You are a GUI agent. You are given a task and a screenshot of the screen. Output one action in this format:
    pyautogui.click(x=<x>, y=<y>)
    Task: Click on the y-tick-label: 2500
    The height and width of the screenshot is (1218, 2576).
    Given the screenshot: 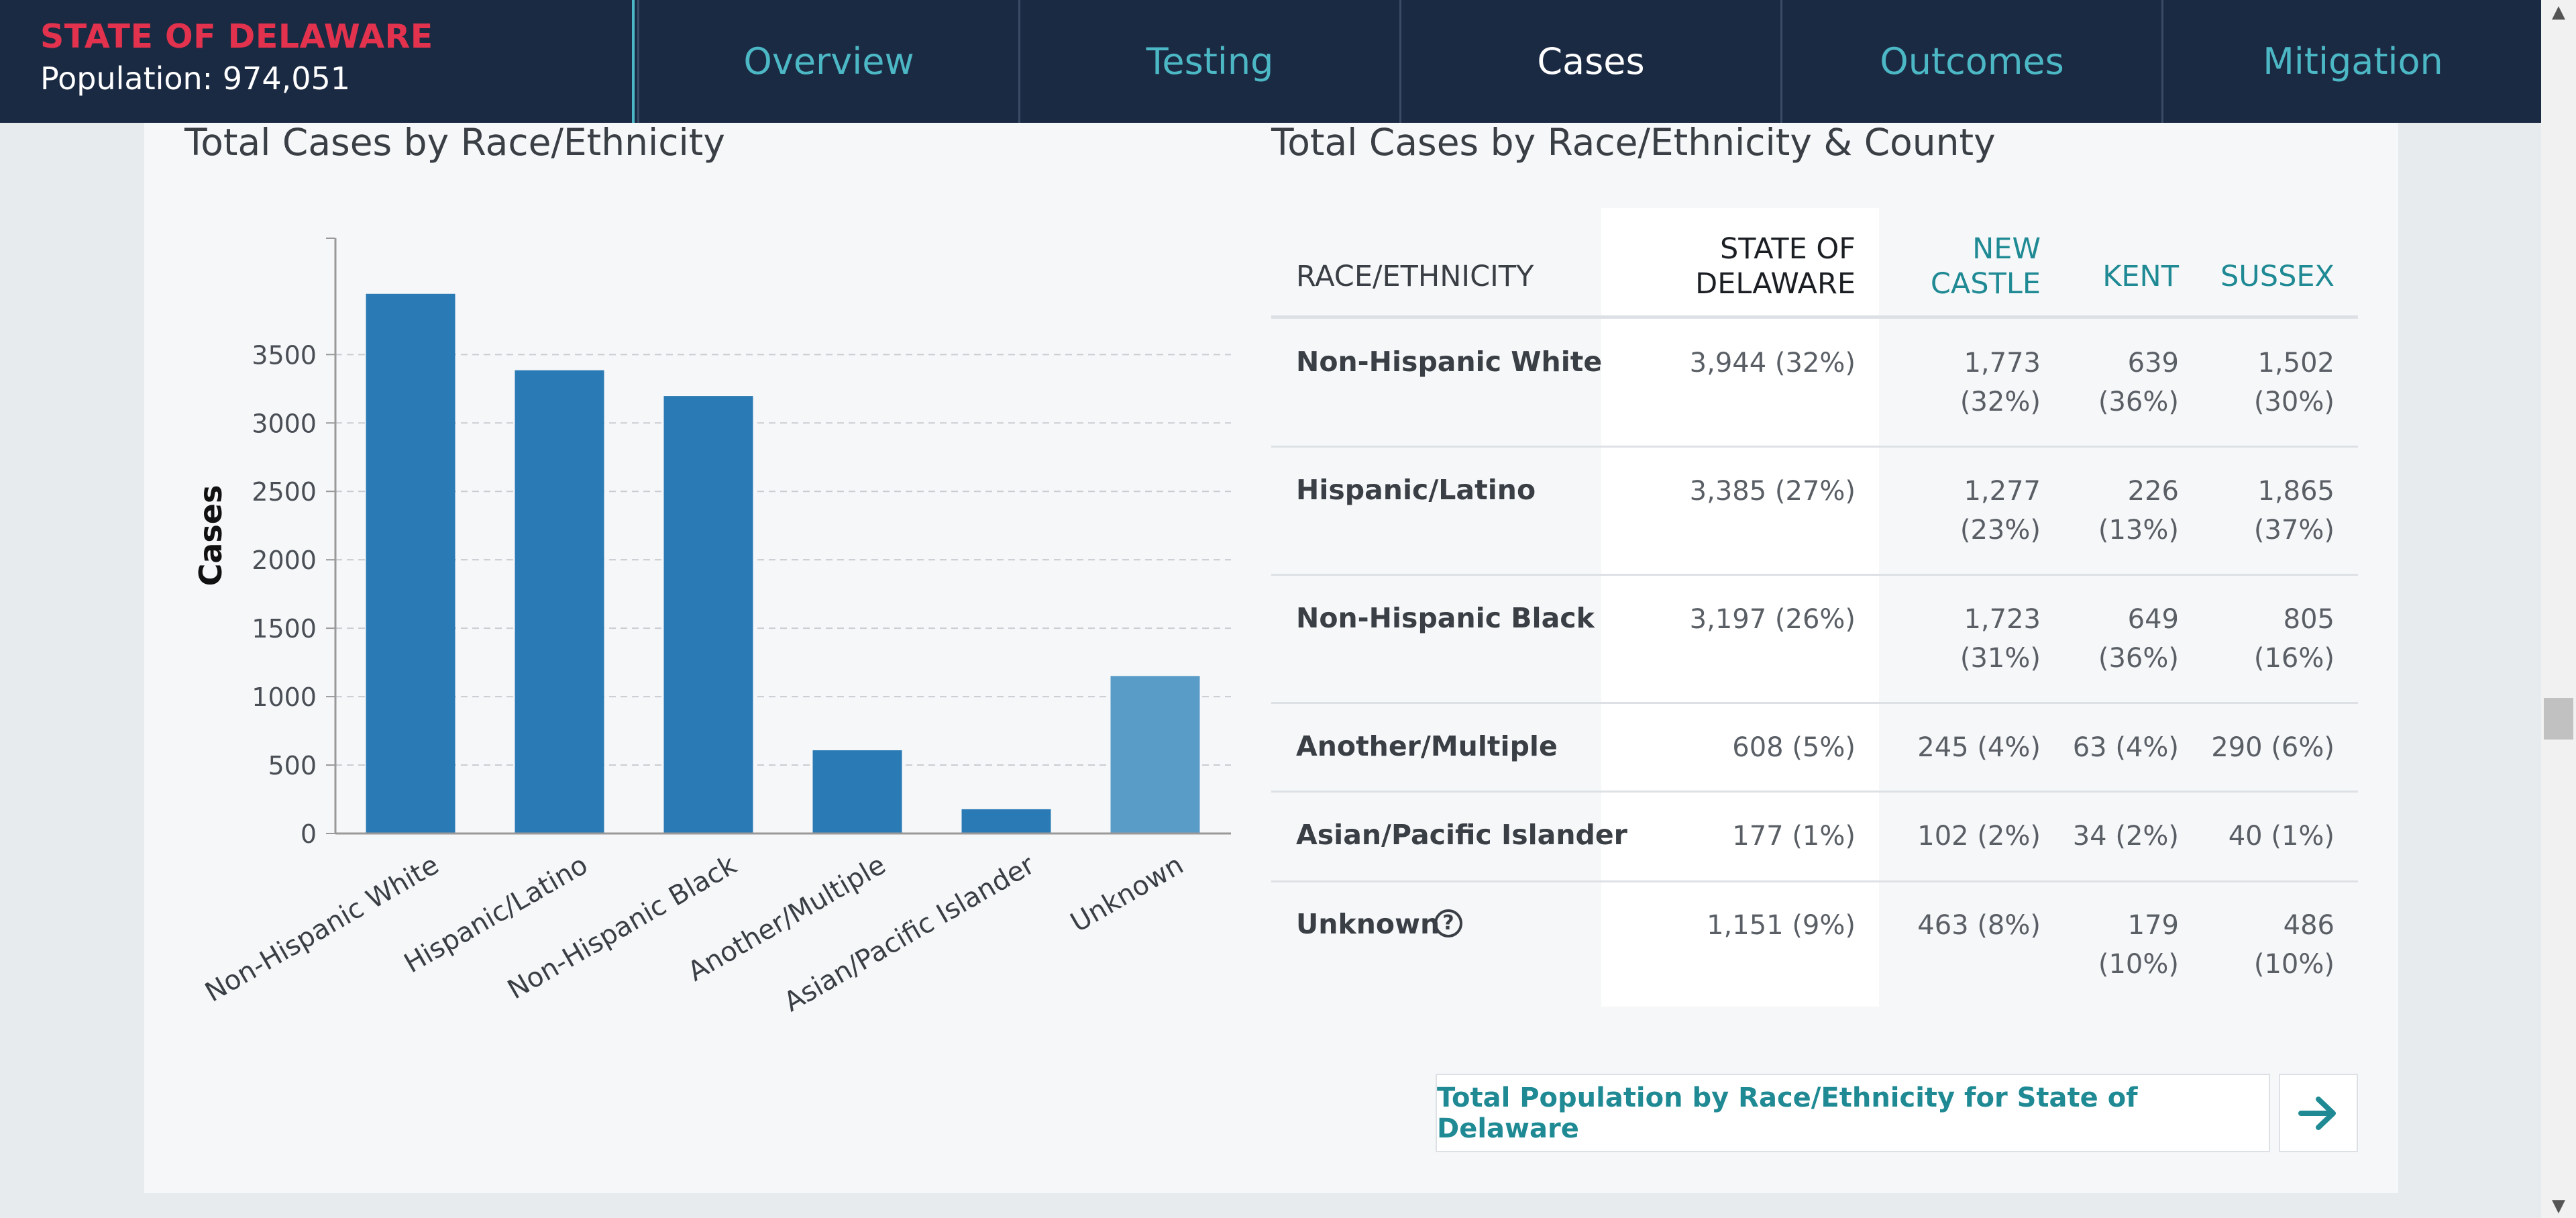 What is the action you would take?
    pyautogui.click(x=284, y=492)
    